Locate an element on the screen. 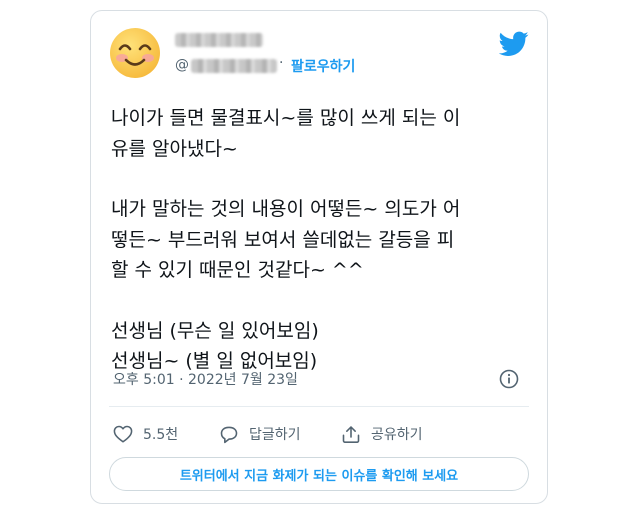 This screenshot has height=514, width=640. reply-button: 답글하기 is located at coordinates (260, 434).